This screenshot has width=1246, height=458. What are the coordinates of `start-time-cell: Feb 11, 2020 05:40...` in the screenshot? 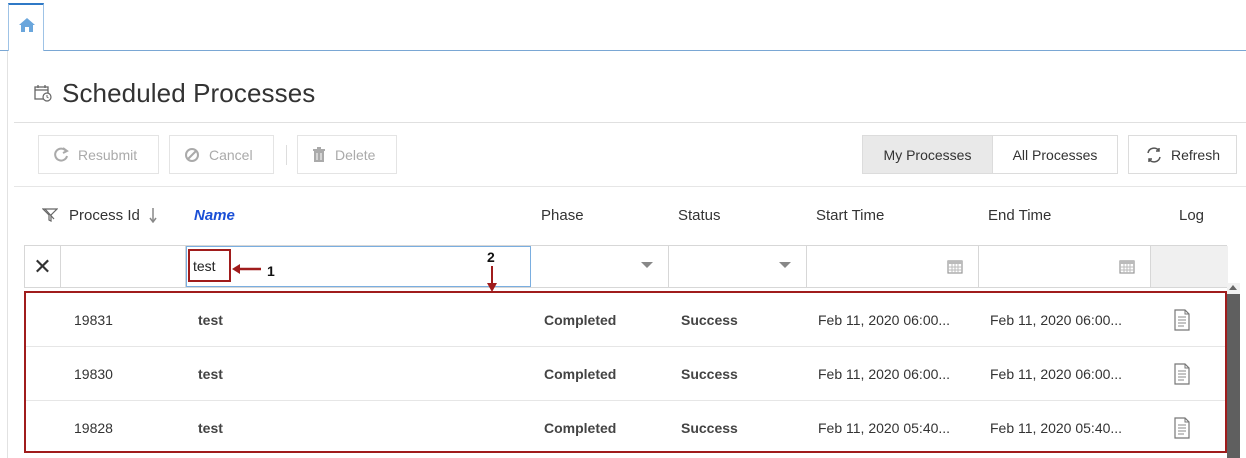 It's located at (884, 428).